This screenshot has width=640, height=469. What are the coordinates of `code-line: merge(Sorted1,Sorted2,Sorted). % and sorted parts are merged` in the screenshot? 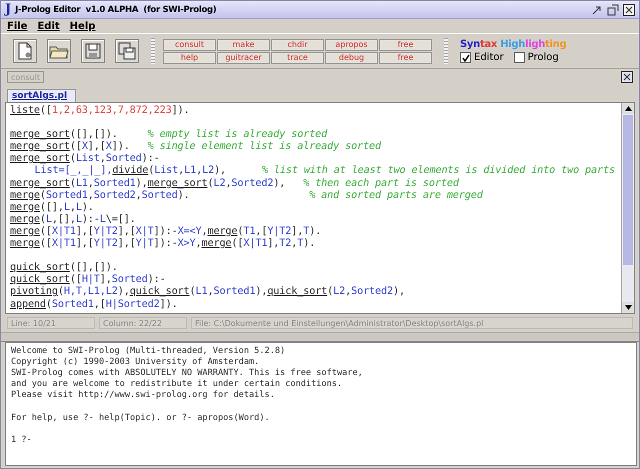 It's located at (247, 196).